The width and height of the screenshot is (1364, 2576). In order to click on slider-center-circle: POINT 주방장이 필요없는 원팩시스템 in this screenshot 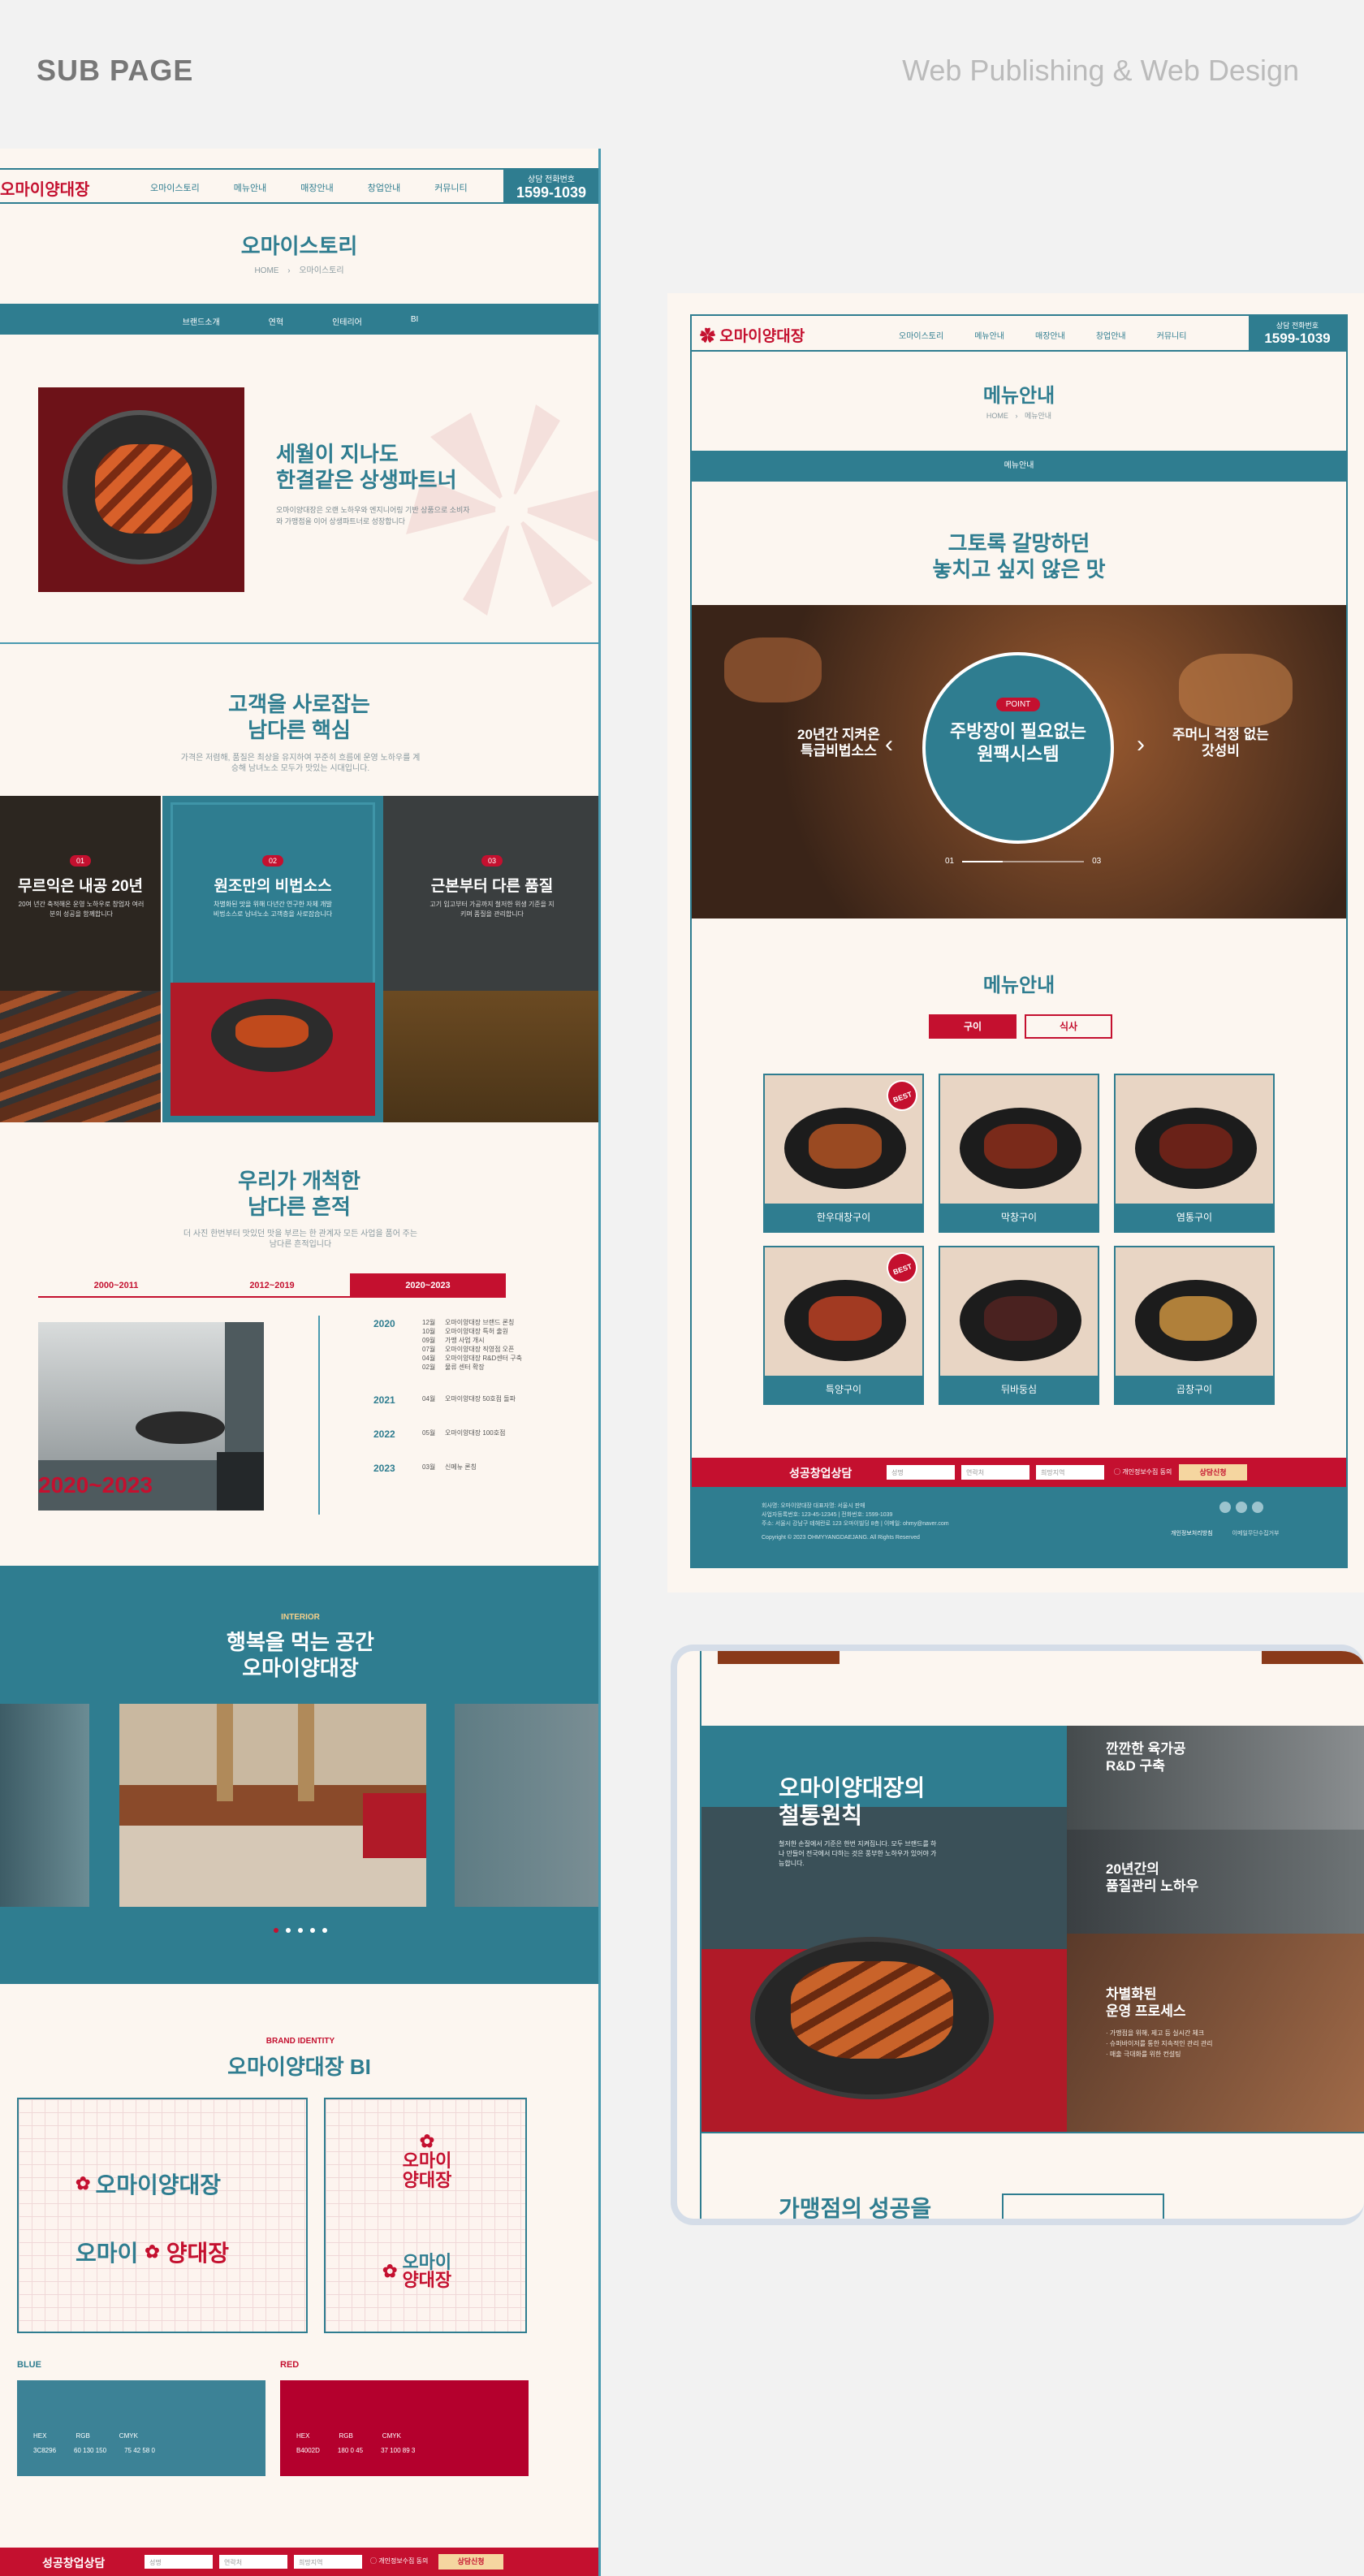, I will do `click(1018, 748)`.